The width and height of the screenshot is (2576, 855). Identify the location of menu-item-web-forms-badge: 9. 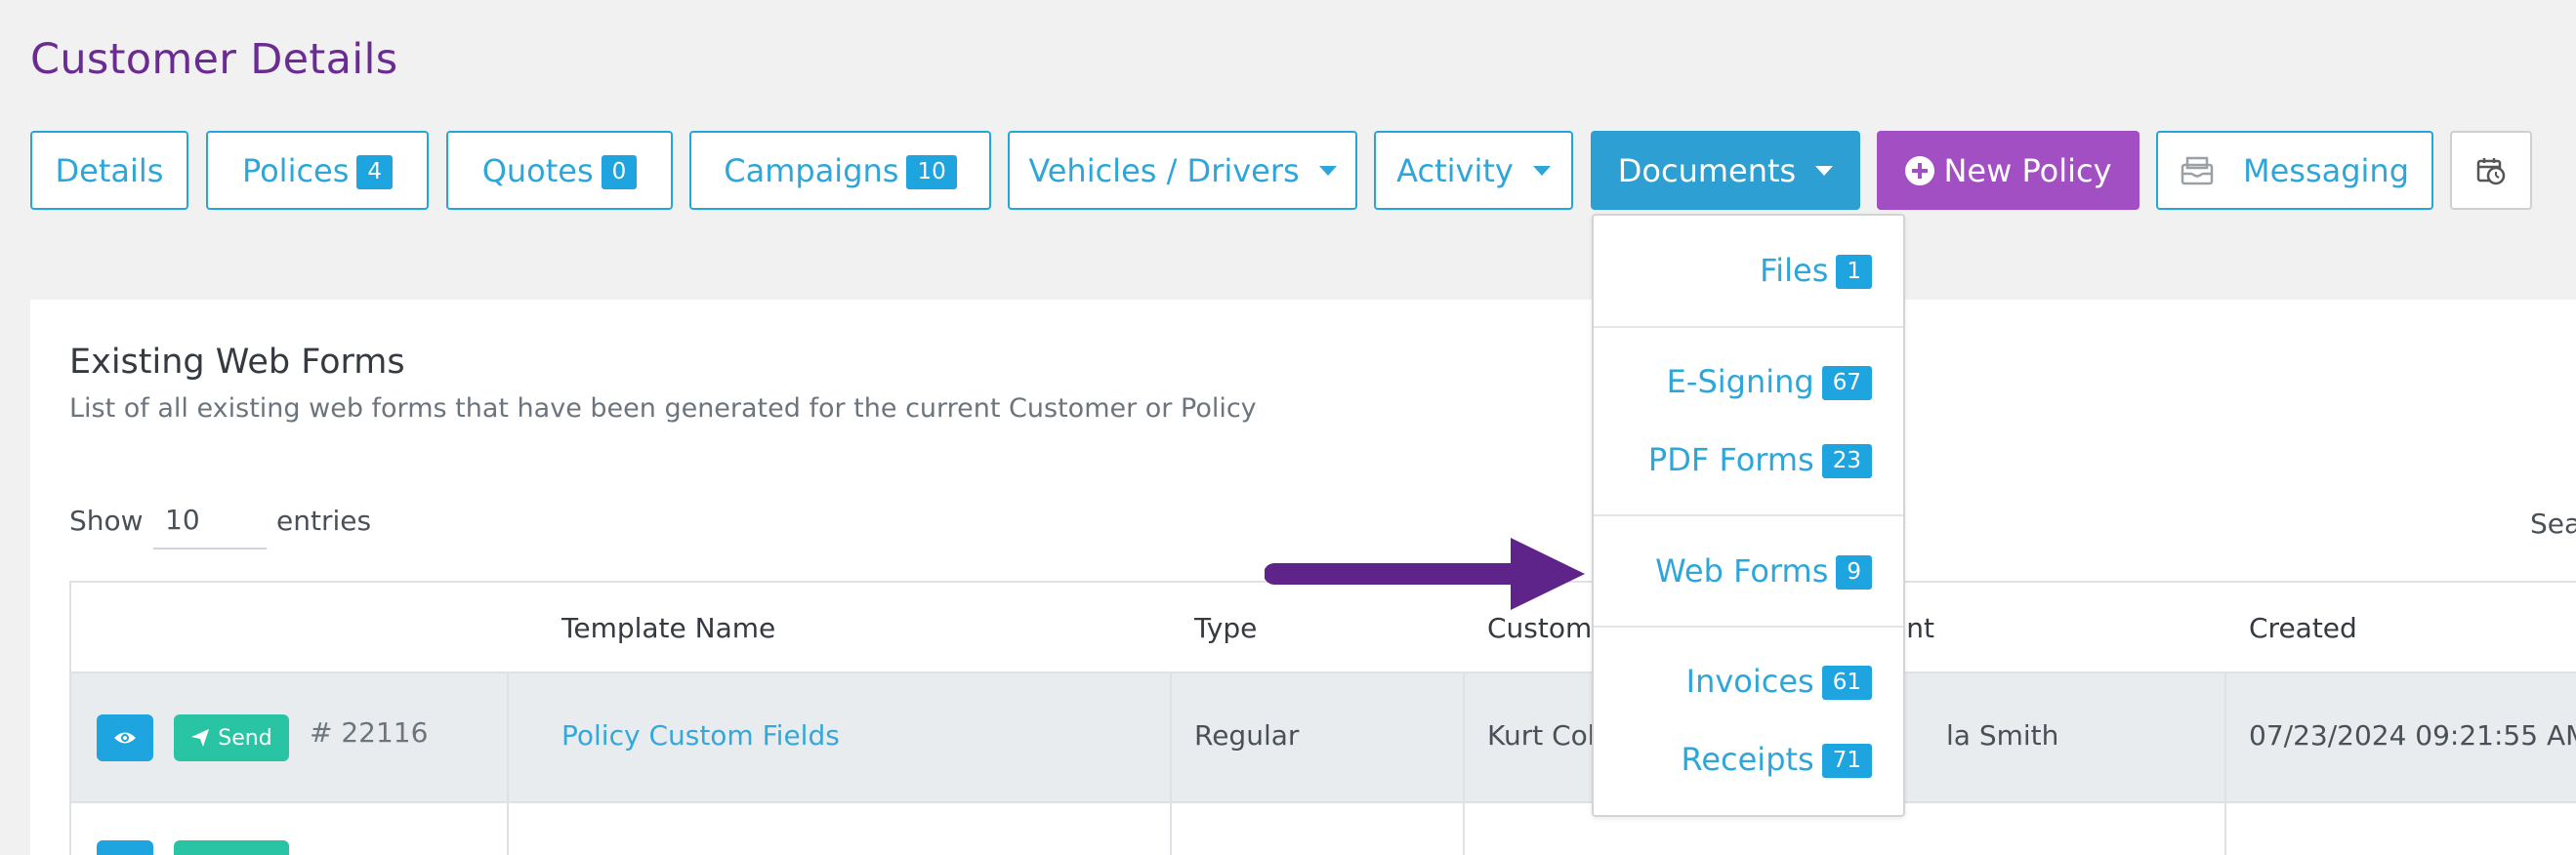
(1854, 572).